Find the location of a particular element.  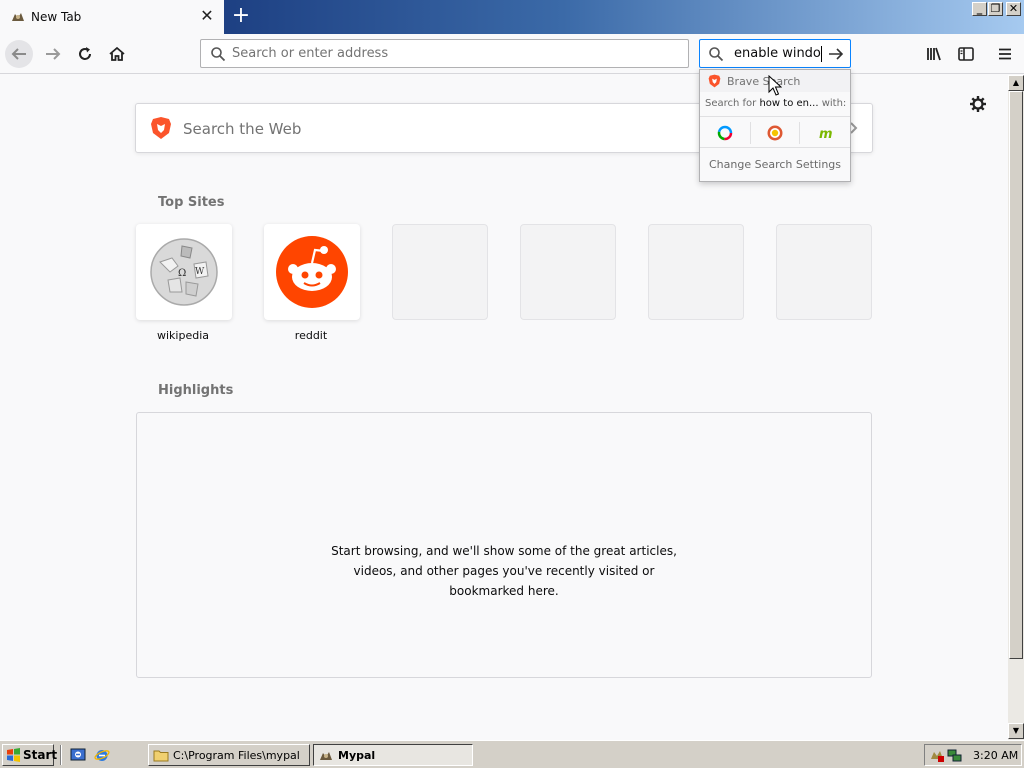

taskbar-task-mypal: Mypal is located at coordinates (393, 755).